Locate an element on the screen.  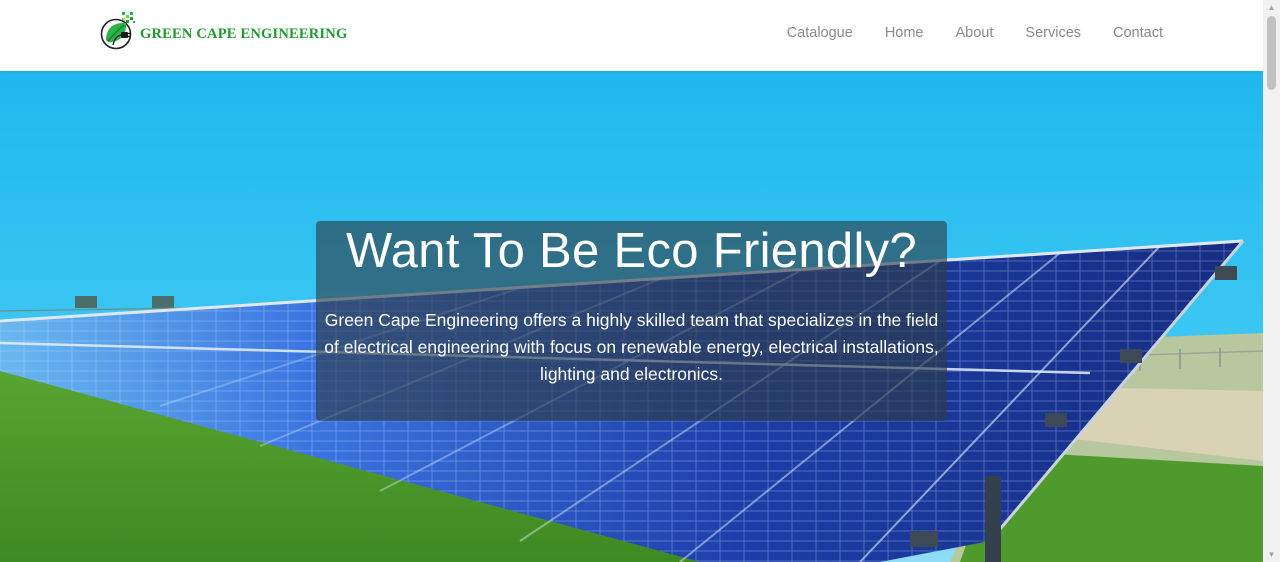
nav-link-catalogue: Catalogue is located at coordinates (820, 33).